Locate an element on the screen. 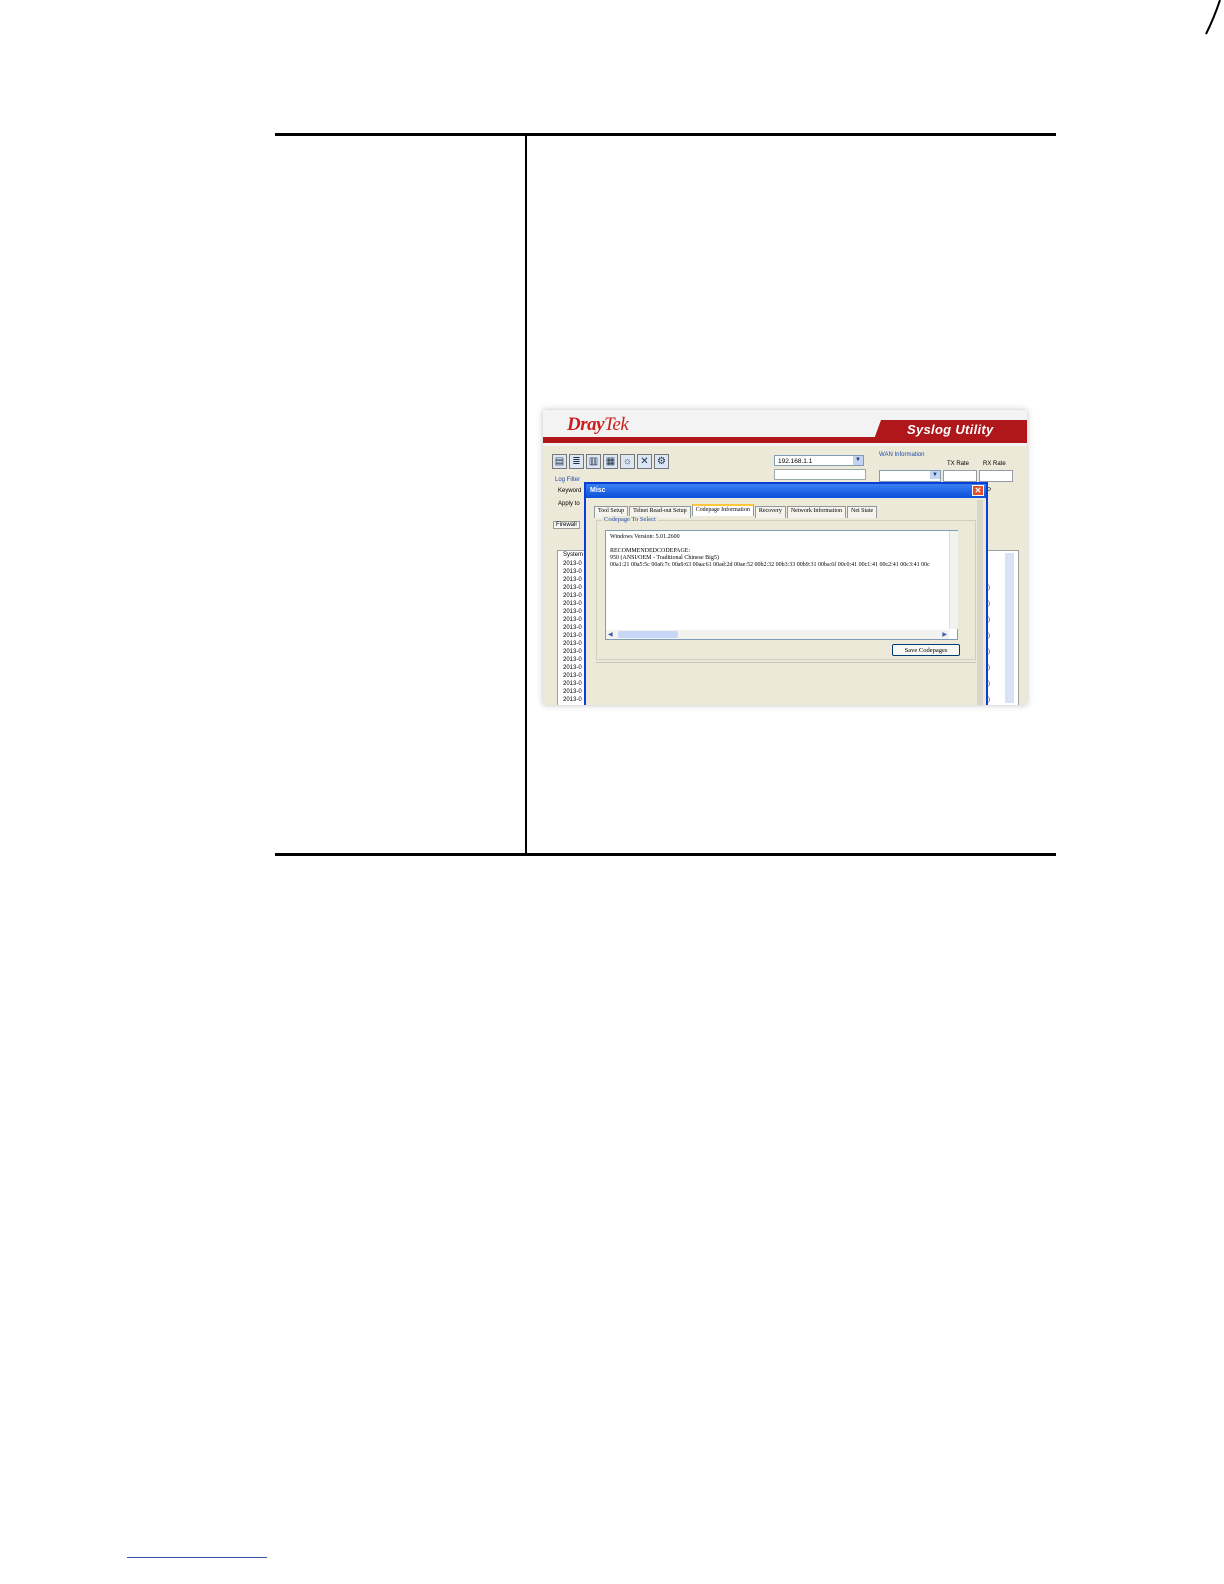 This screenshot has width=1224, height=1584. tab-recovery: Recovery is located at coordinates (770, 512).